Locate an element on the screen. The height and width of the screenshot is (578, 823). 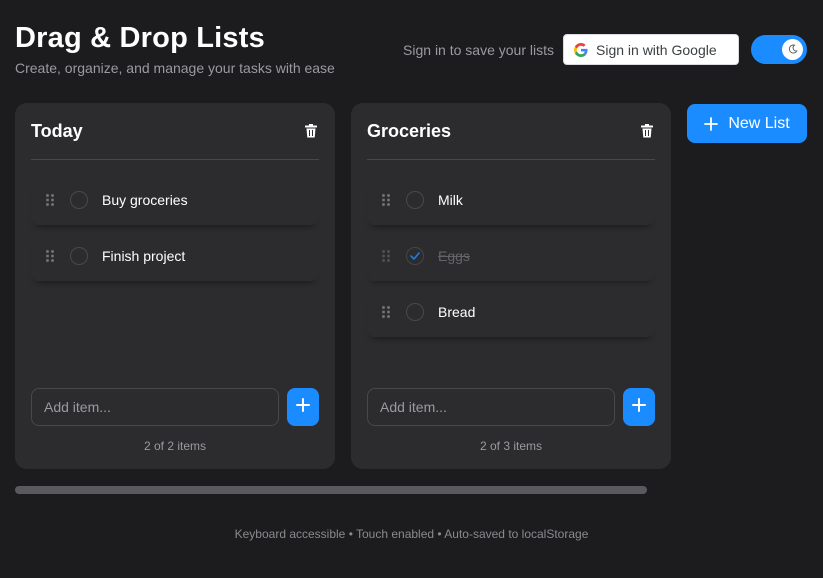
item-count: 2 of 3 items is located at coordinates (511, 446).